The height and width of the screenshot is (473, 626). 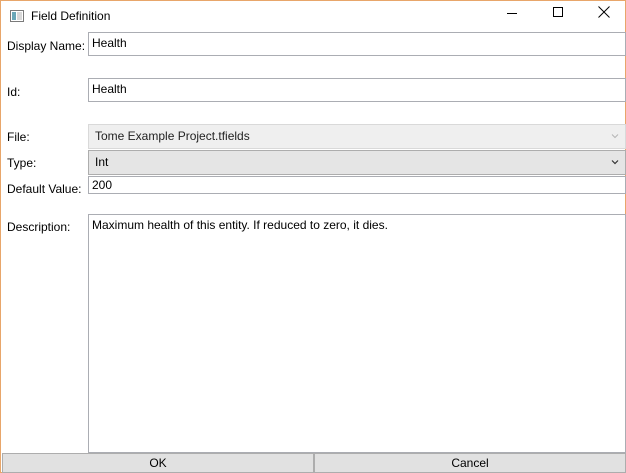 I want to click on description-label: Description:, so click(x=39, y=227).